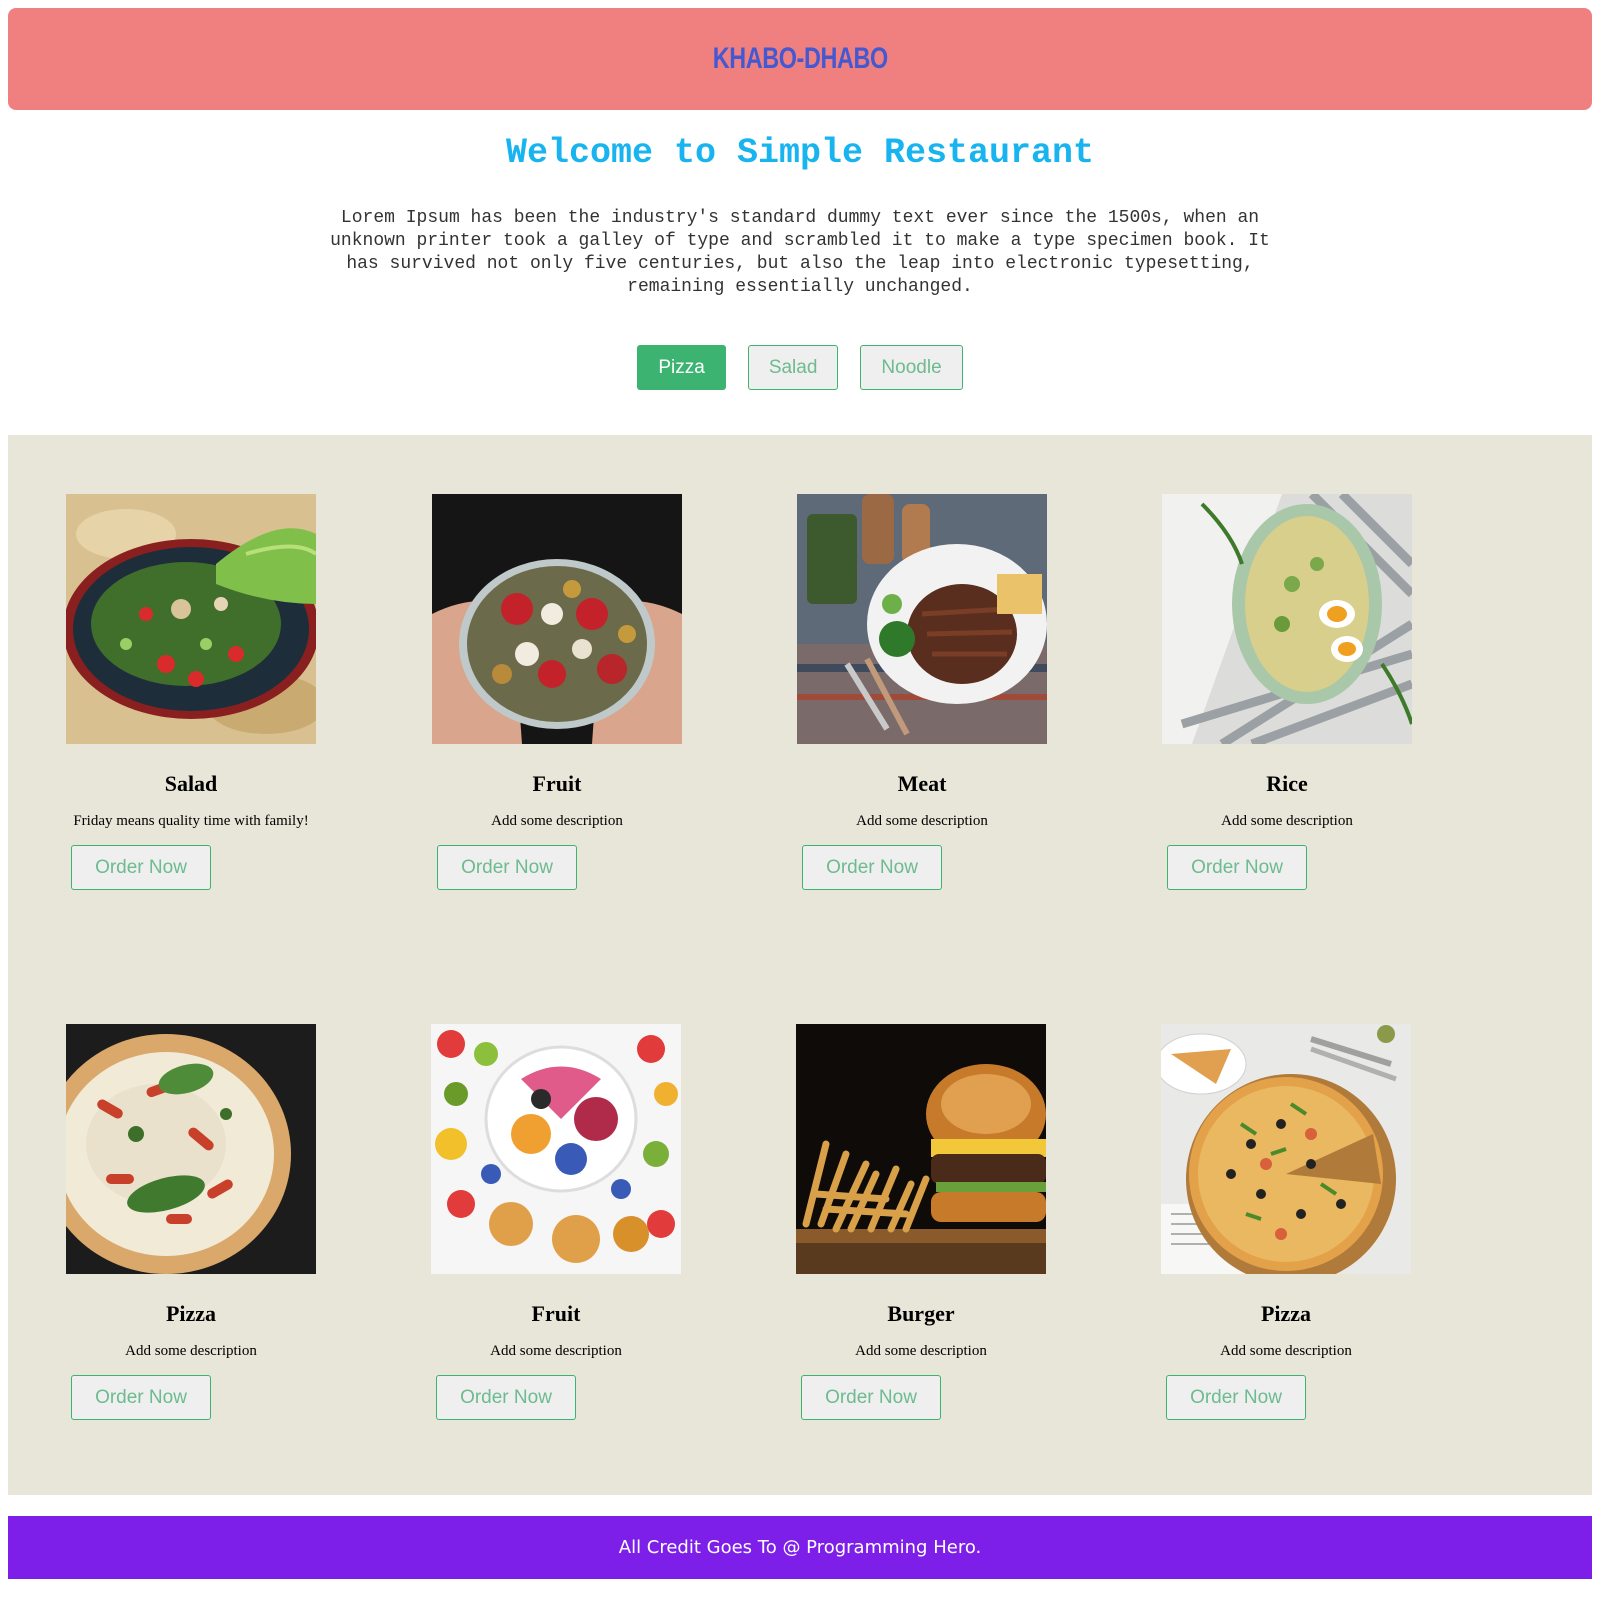 Image resolution: width=1600 pixels, height=1607 pixels. I want to click on fruit-smoothie-bowl-image, so click(556, 1149).